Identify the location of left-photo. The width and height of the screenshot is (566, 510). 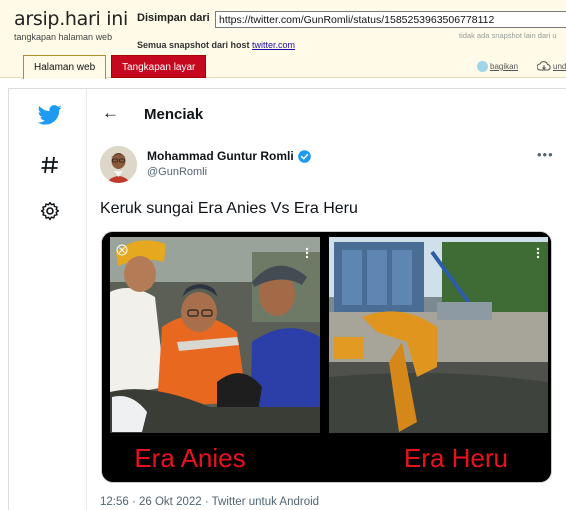
(215, 335).